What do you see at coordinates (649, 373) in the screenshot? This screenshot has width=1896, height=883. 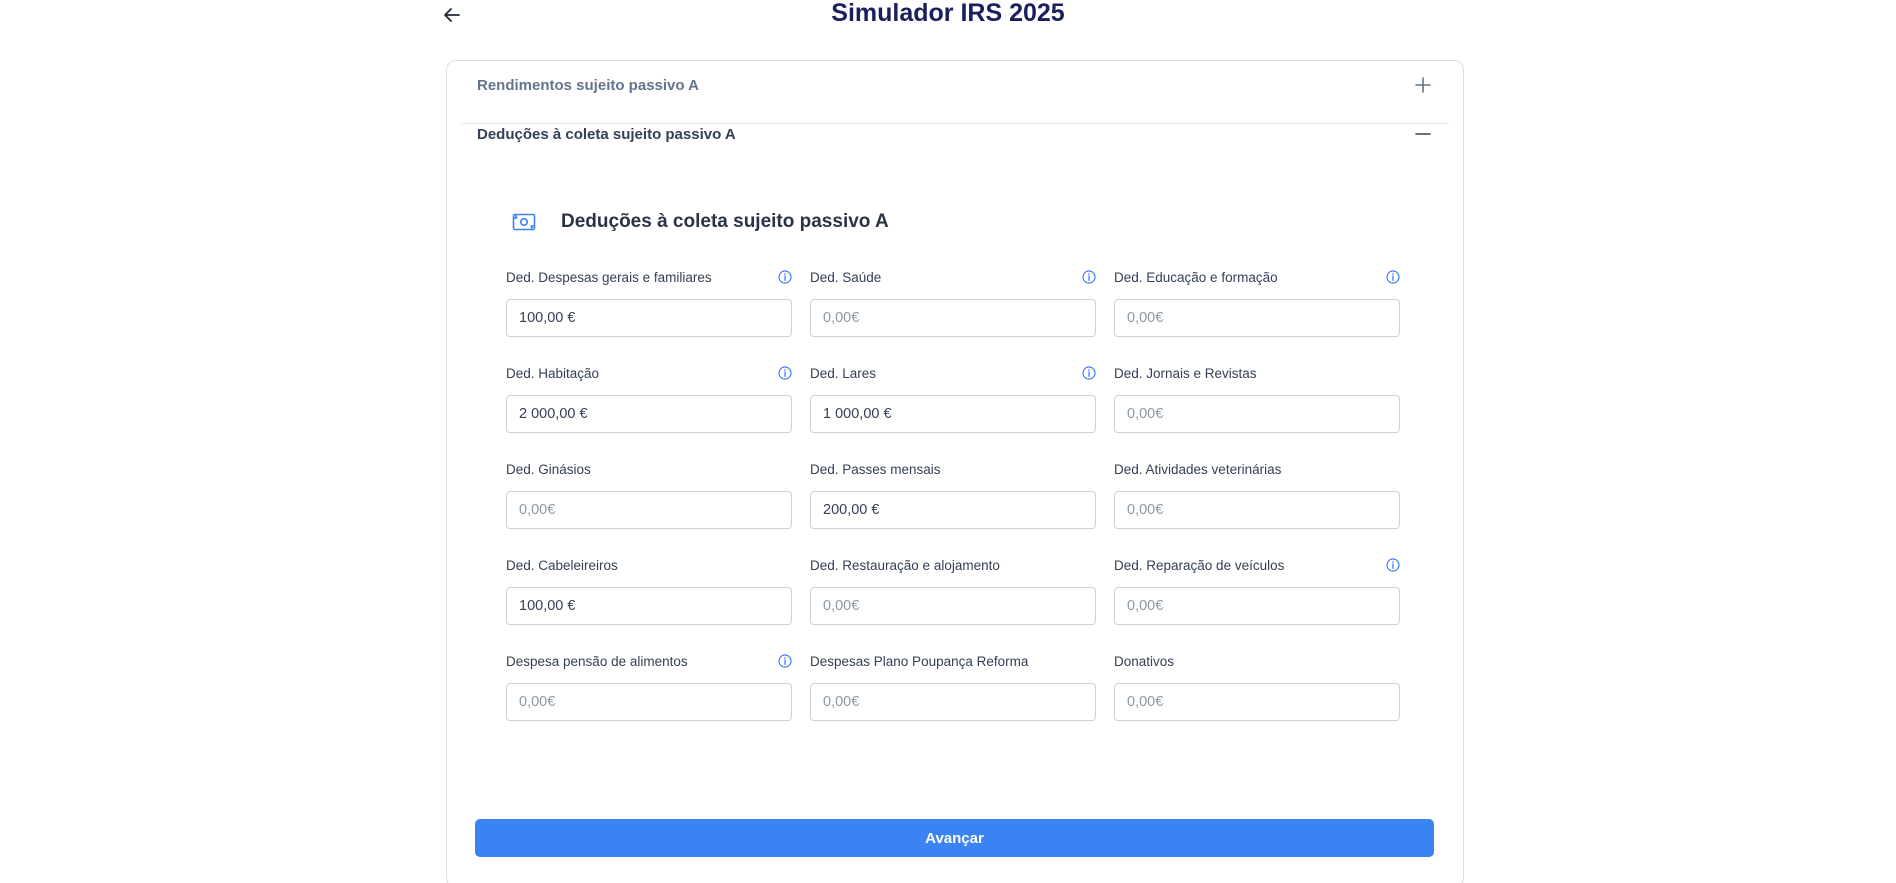 I see `field-label-row: Ded. Habitação` at bounding box center [649, 373].